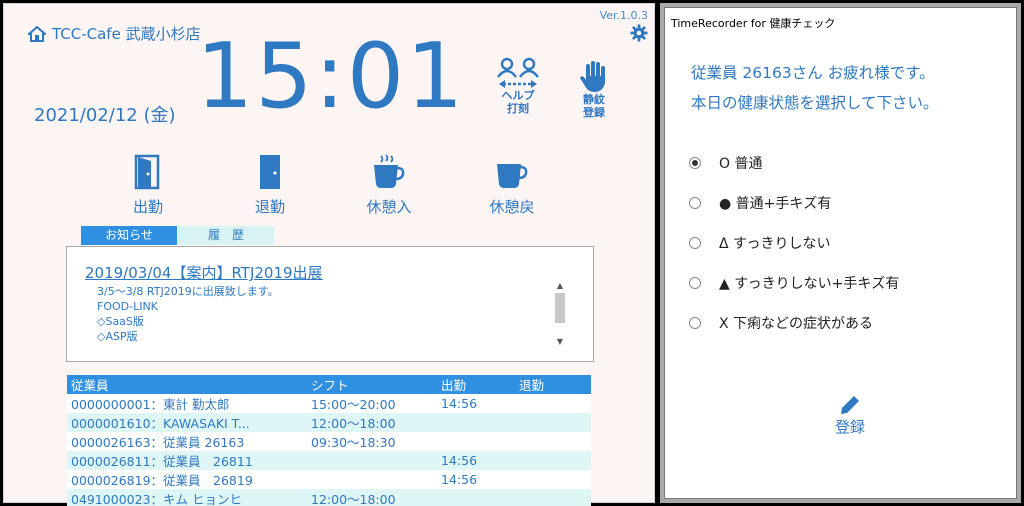  I want to click on coffee-cup-steam-icon, so click(389, 171).